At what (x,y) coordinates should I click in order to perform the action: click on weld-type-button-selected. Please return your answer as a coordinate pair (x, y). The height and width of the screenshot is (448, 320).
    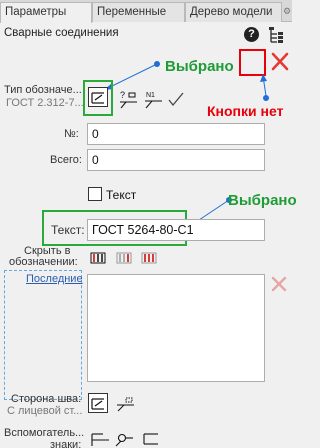
    Looking at the image, I should click on (98, 97).